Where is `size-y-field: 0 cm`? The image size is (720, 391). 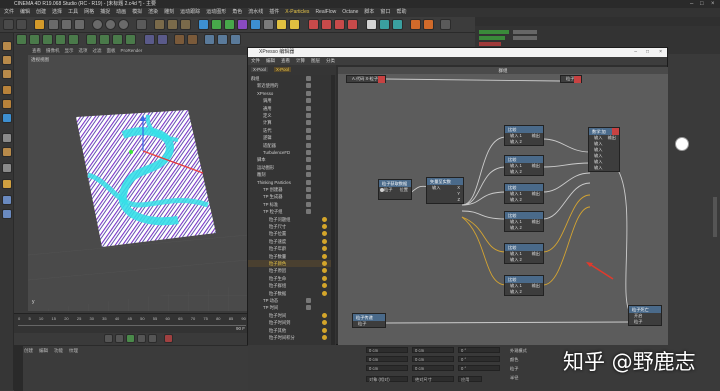
size-y-field: 0 cm is located at coordinates (433, 359).